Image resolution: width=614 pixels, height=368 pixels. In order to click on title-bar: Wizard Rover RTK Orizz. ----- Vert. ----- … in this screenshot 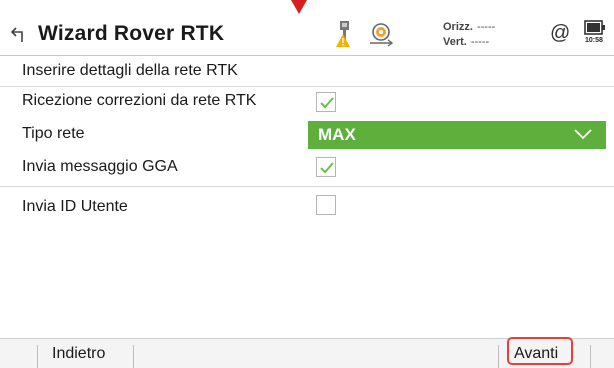, I will do `click(307, 35)`.